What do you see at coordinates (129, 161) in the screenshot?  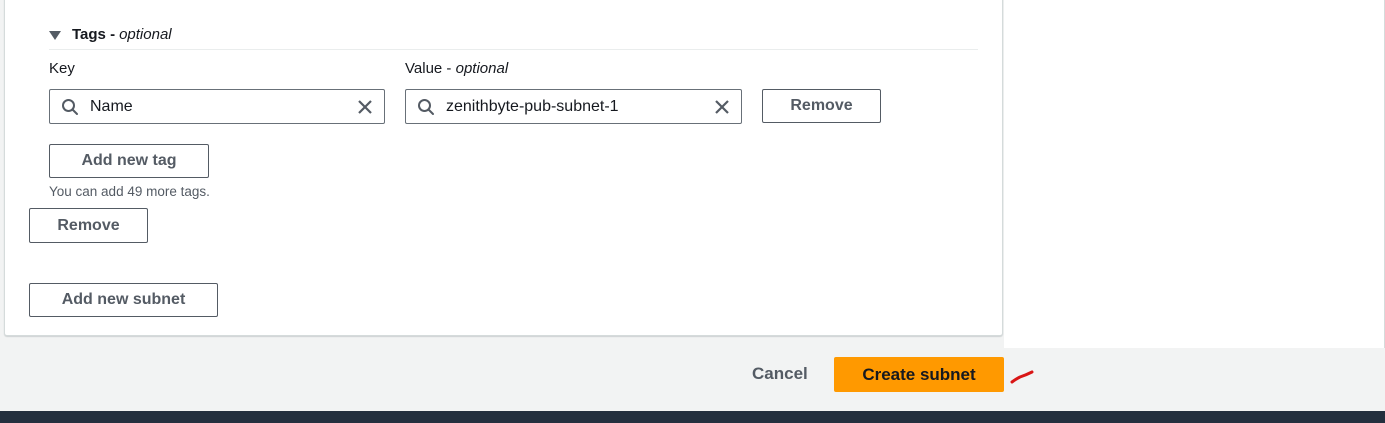 I see `add-new-tag-button: Add new tag` at bounding box center [129, 161].